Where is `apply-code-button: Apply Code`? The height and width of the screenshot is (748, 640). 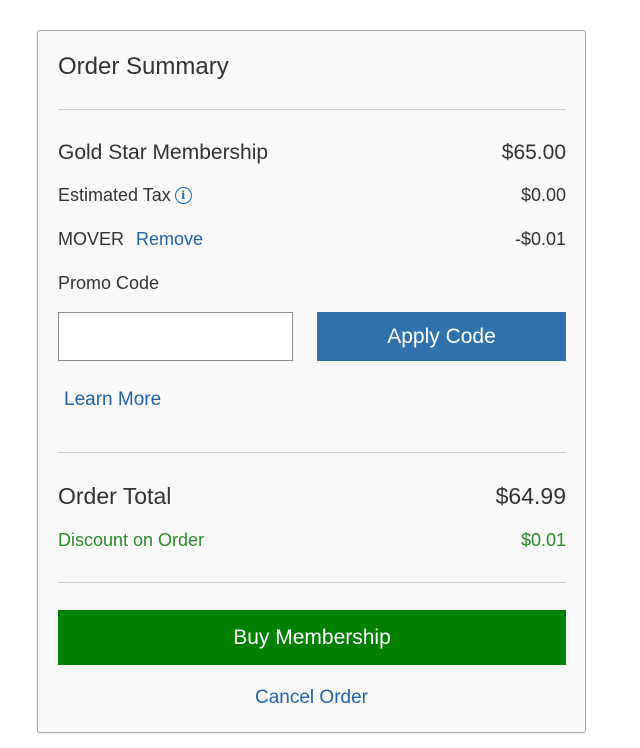 apply-code-button: Apply Code is located at coordinates (441, 336).